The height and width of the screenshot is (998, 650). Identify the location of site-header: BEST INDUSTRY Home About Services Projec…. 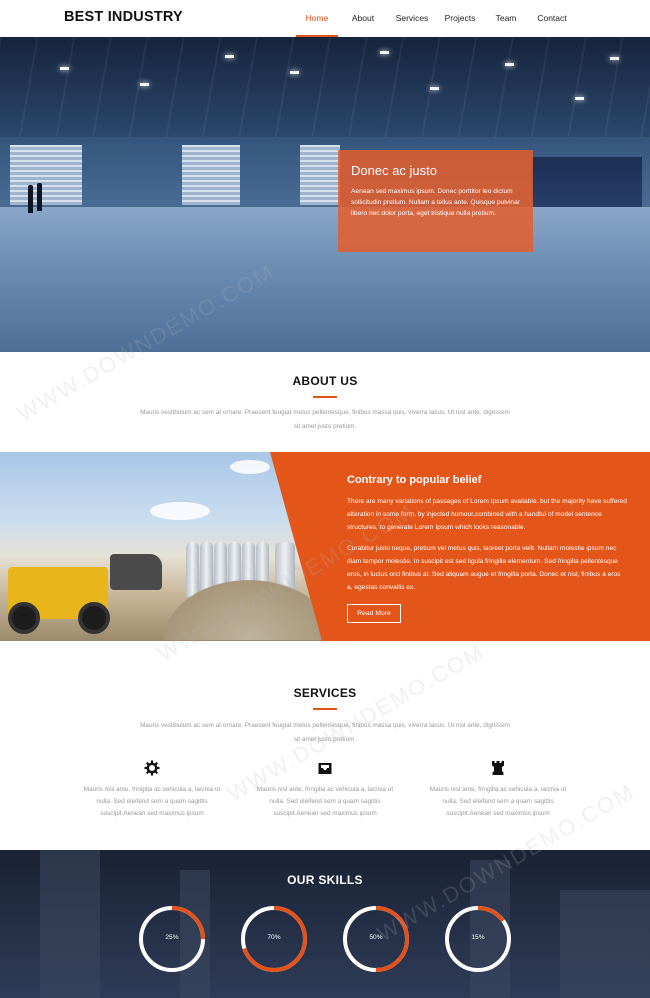
(325, 18).